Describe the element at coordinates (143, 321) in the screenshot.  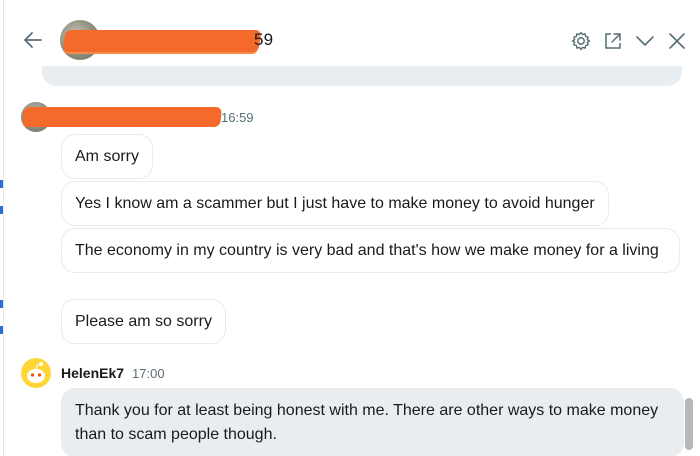
I see `message-bubble: Please am so sorry` at that location.